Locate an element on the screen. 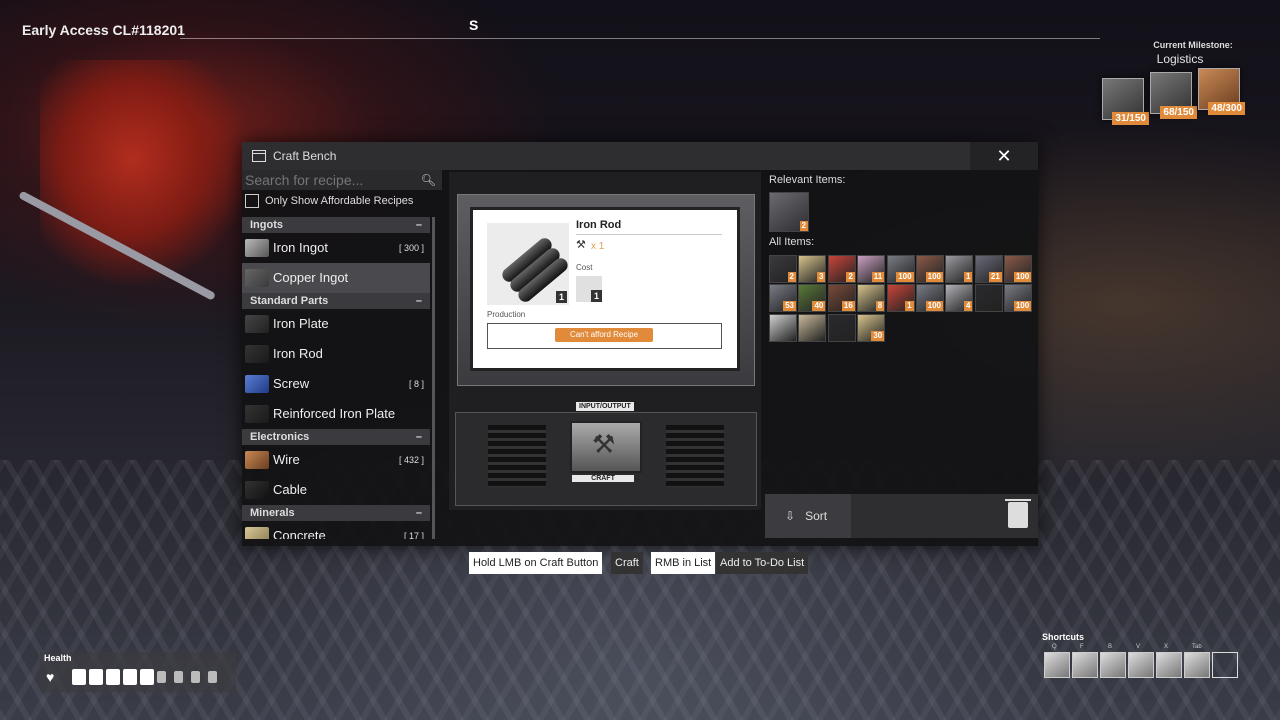  mycelia-icon: 11 is located at coordinates (871, 269).